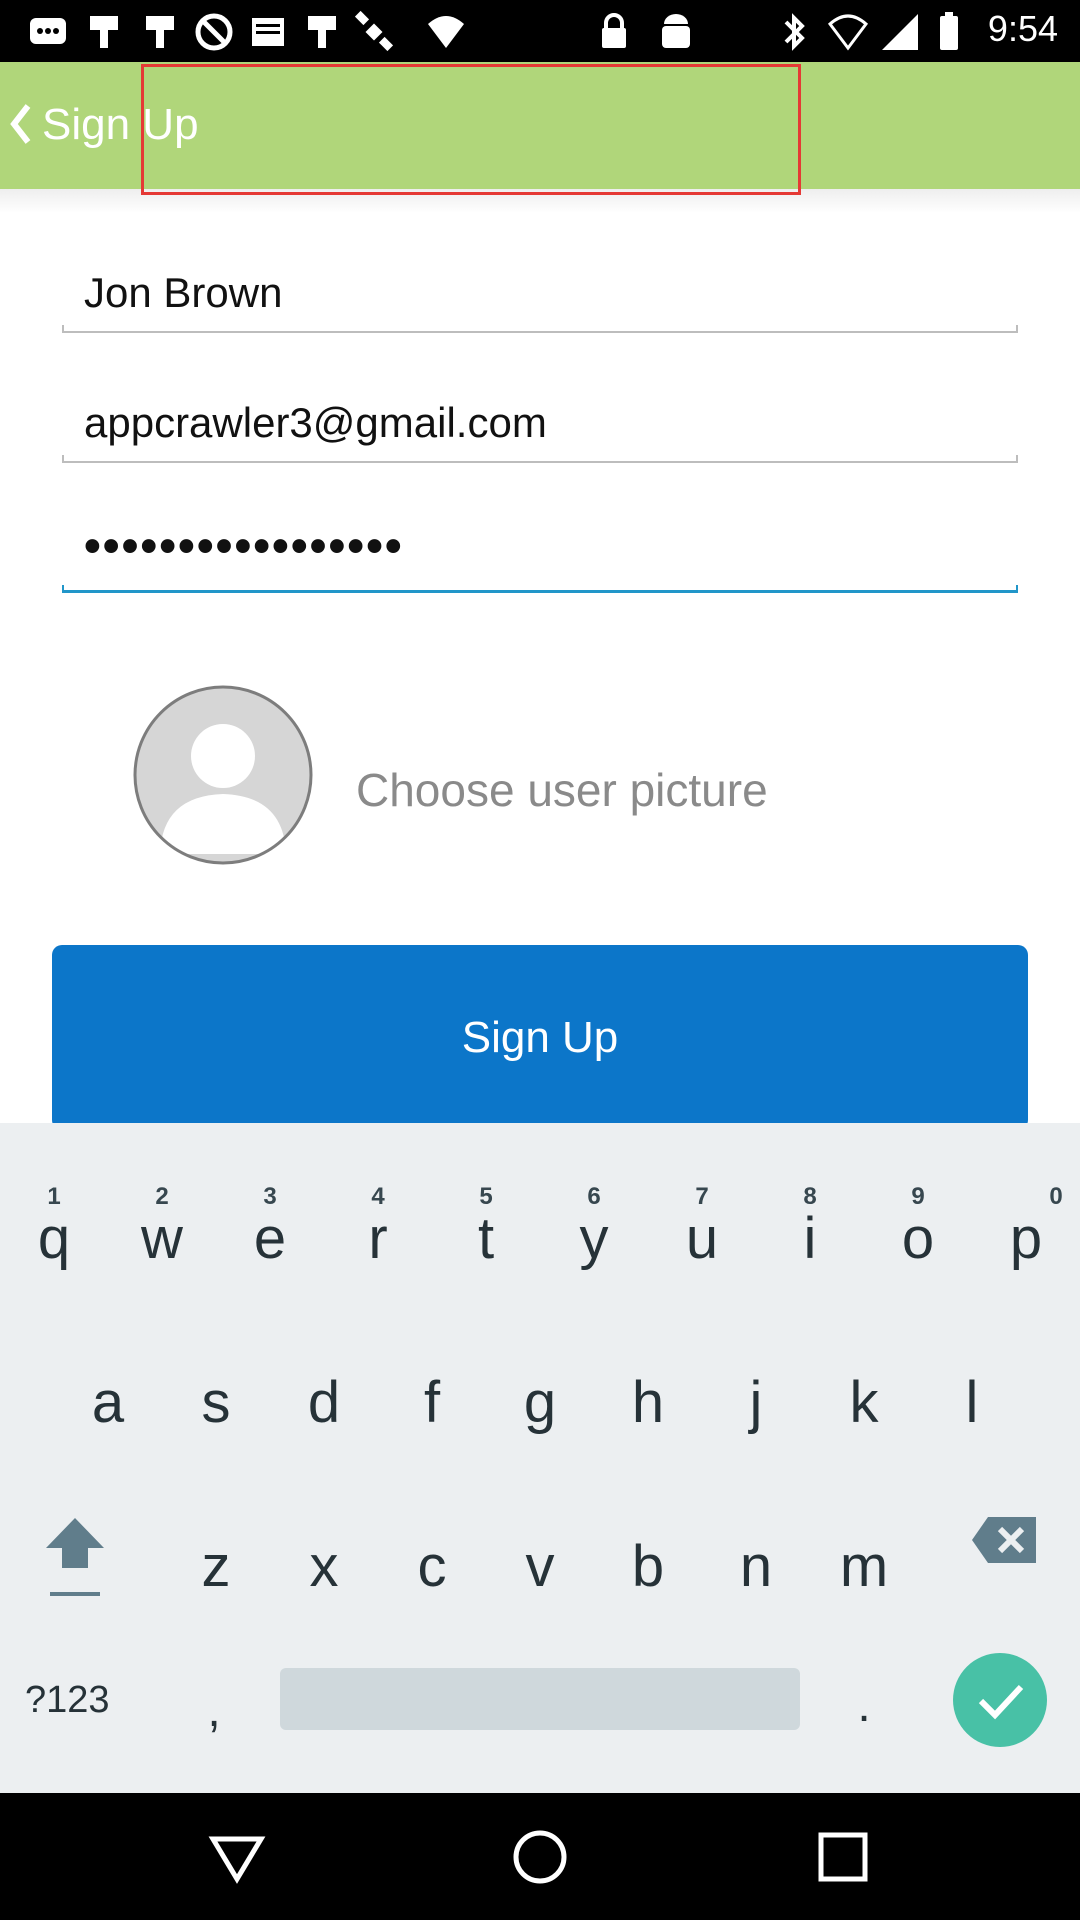 The height and width of the screenshot is (1920, 1080). Describe the element at coordinates (594, 1196) in the screenshot. I see `key-hint: 6` at that location.